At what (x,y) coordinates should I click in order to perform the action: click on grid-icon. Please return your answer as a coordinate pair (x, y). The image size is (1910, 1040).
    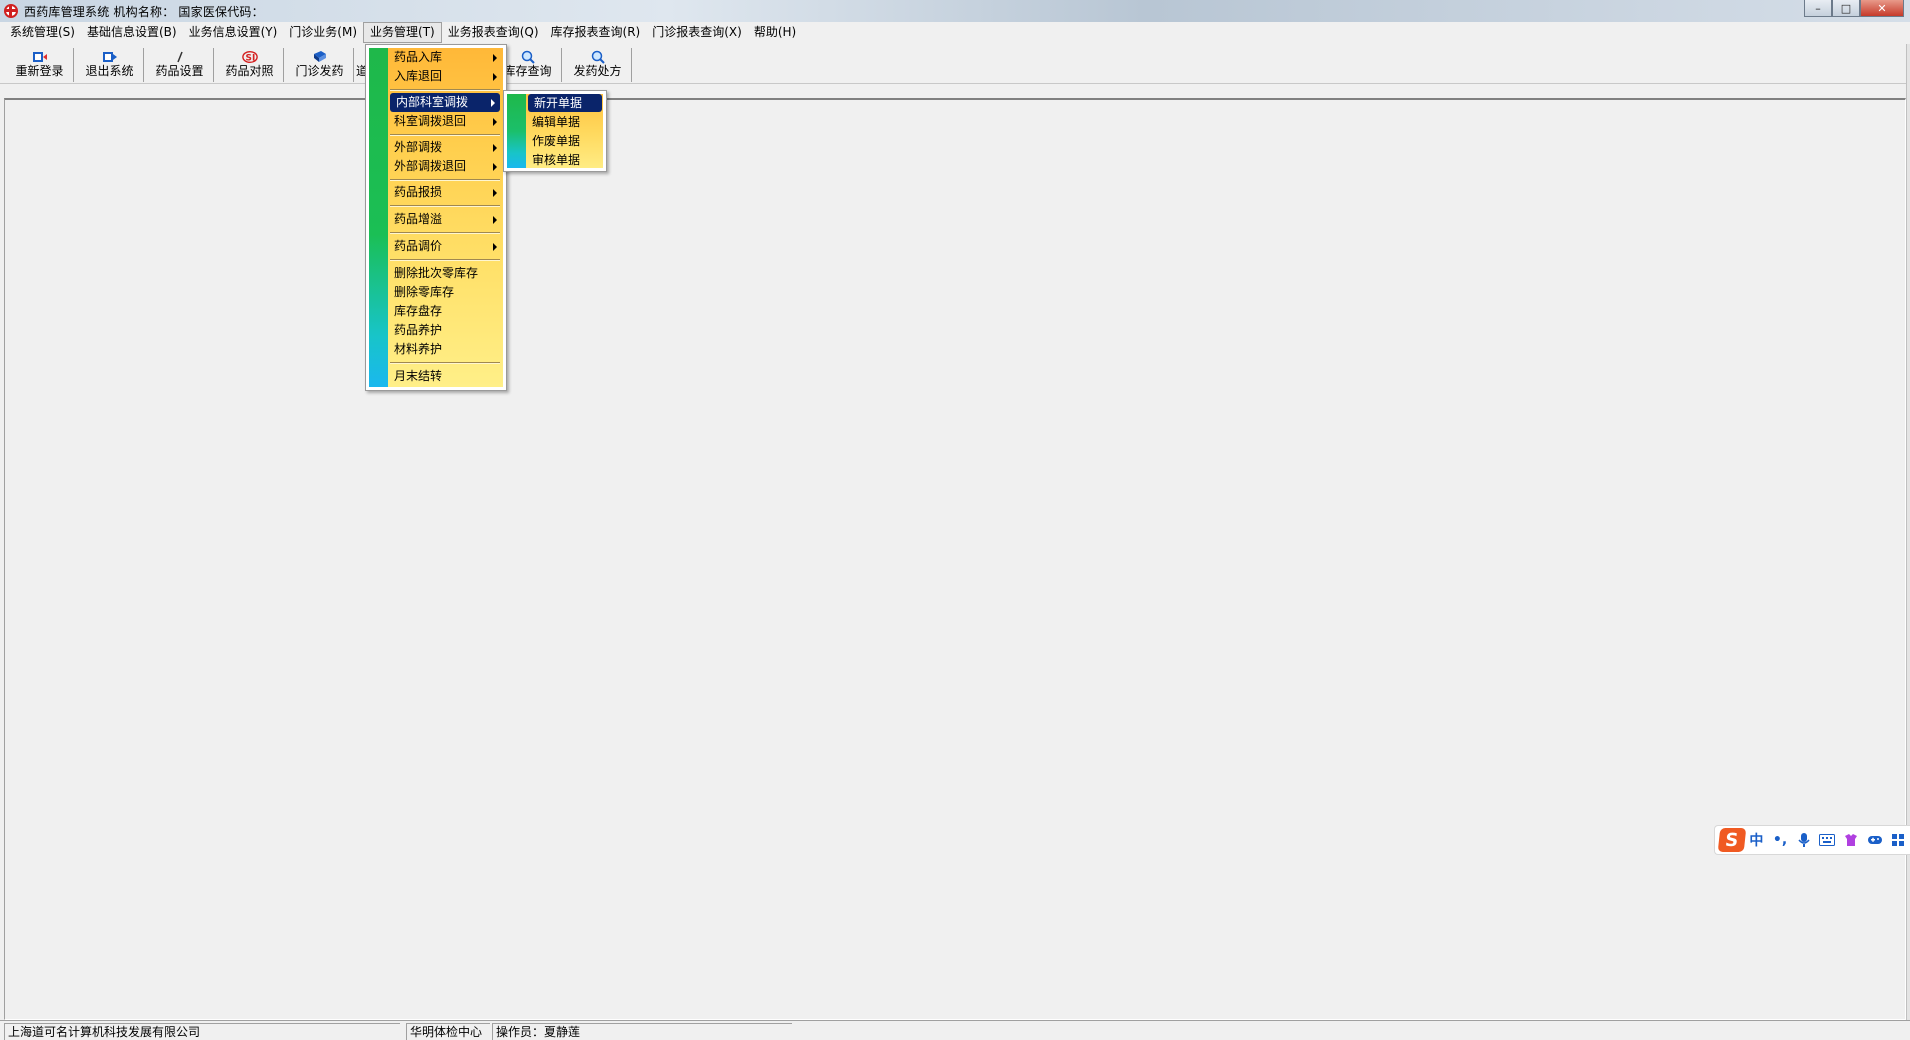
    Looking at the image, I should click on (1898, 840).